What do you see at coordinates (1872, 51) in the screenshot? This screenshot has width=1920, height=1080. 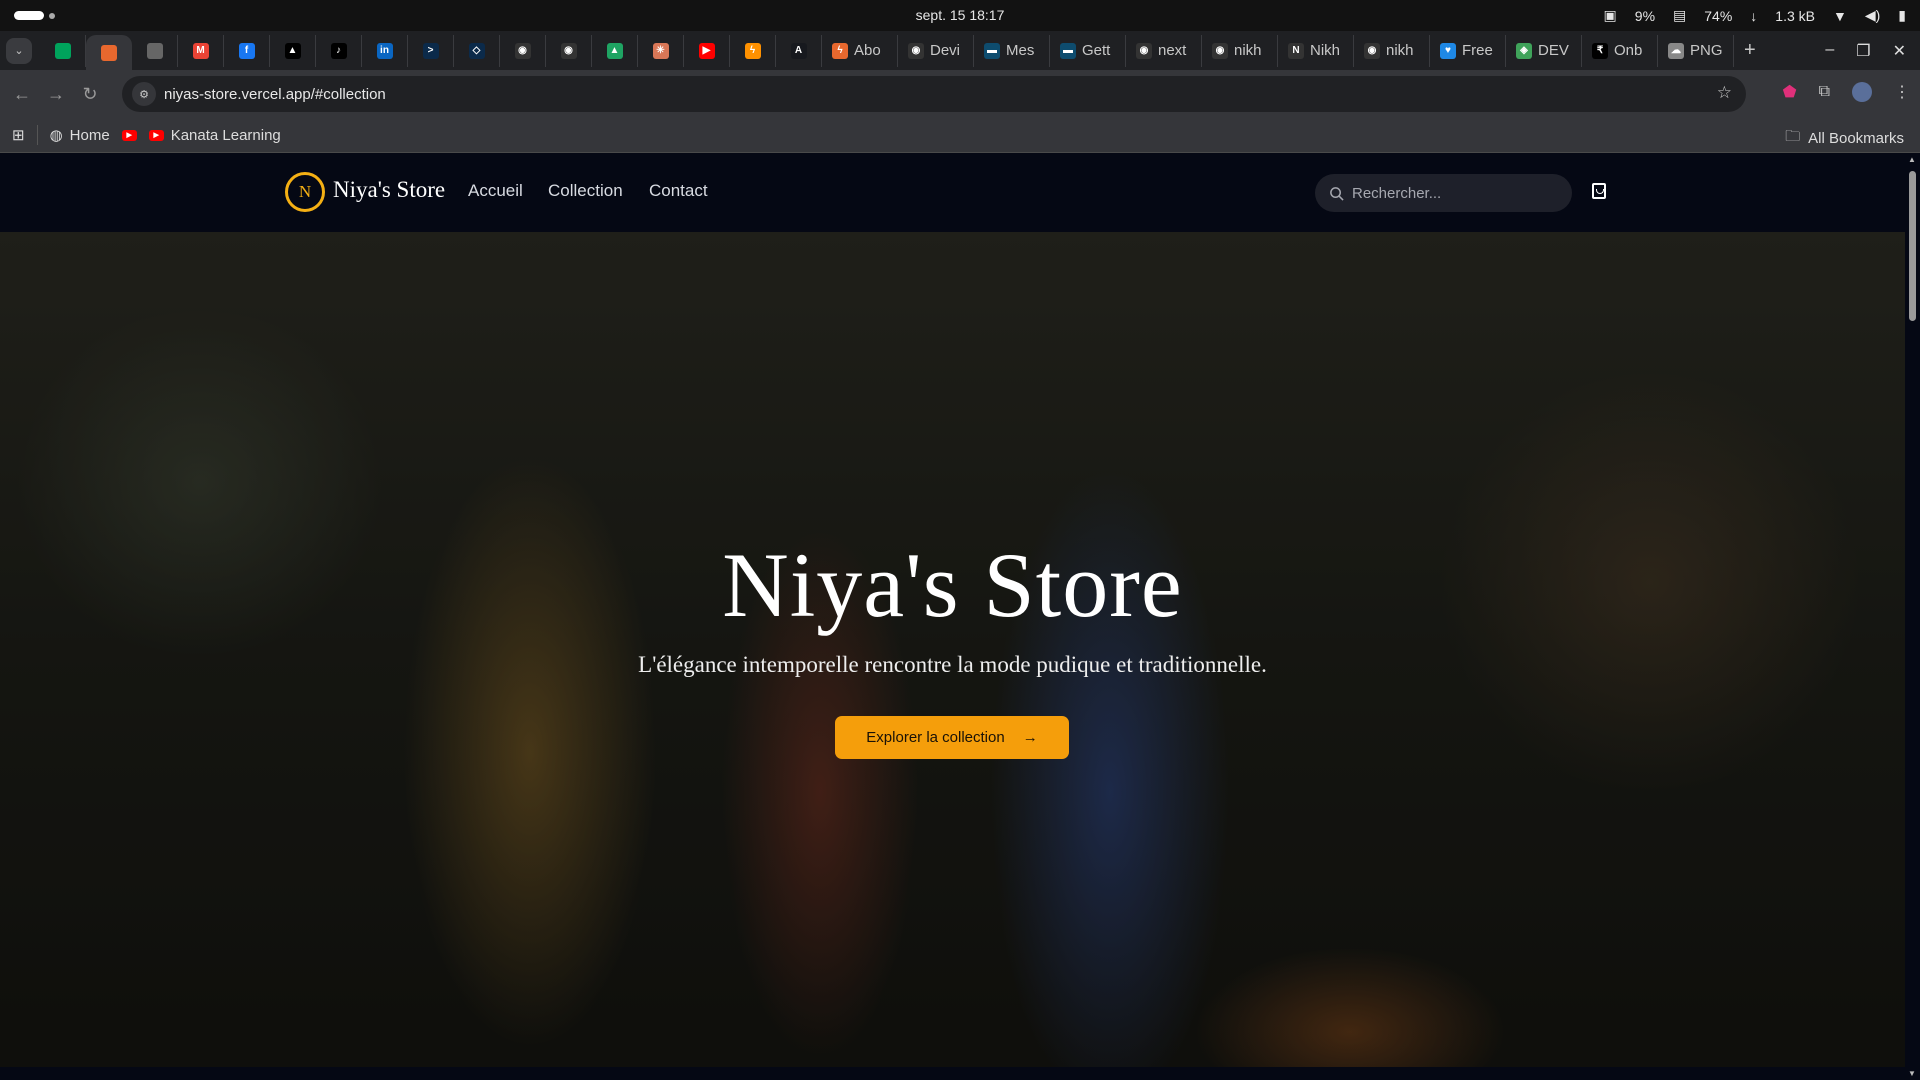 I see `window-controls: – ❐ ✕` at bounding box center [1872, 51].